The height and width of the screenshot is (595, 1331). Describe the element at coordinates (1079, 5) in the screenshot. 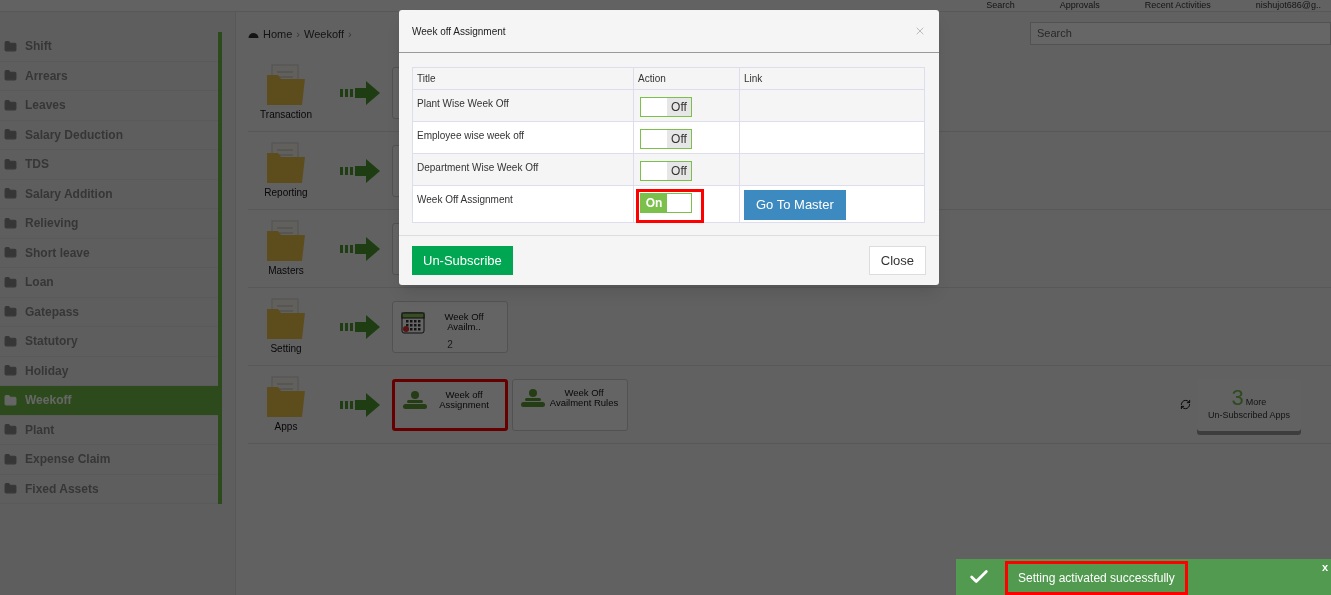

I see `top-nav-link: Approvals` at that location.